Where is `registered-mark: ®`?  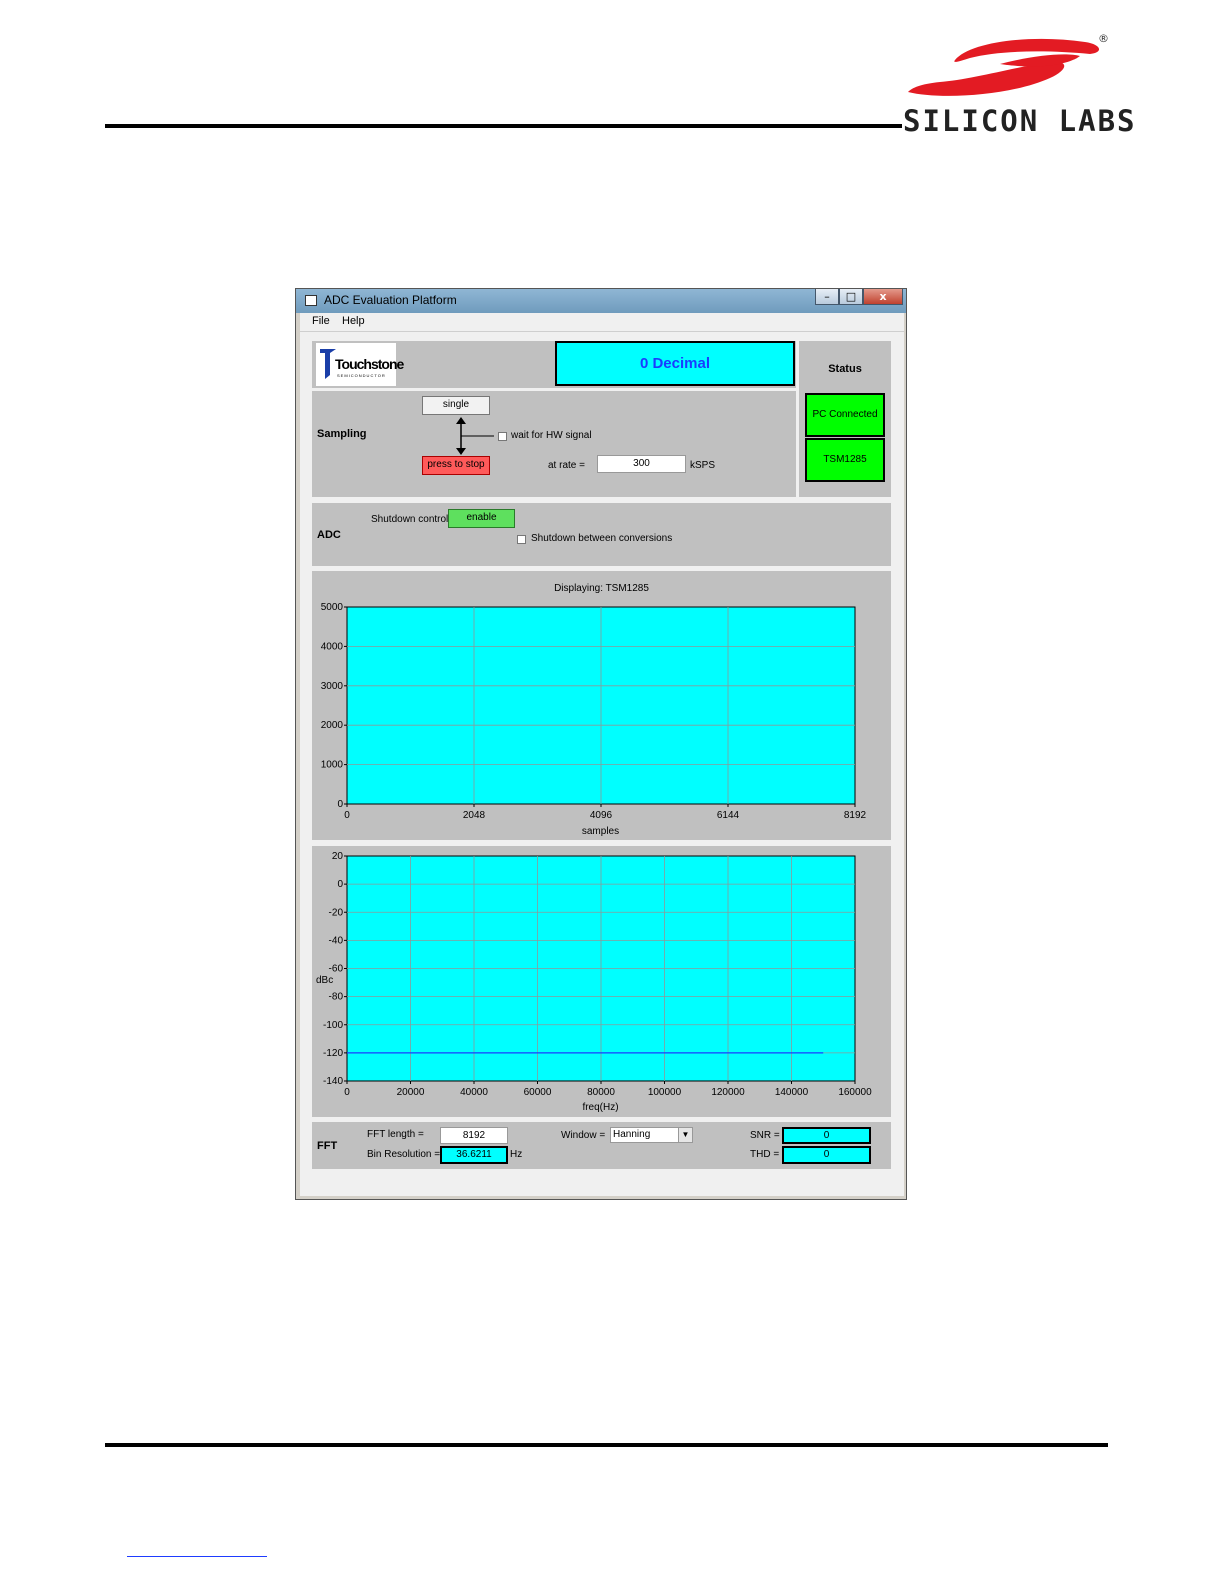 registered-mark: ® is located at coordinates (1103, 38).